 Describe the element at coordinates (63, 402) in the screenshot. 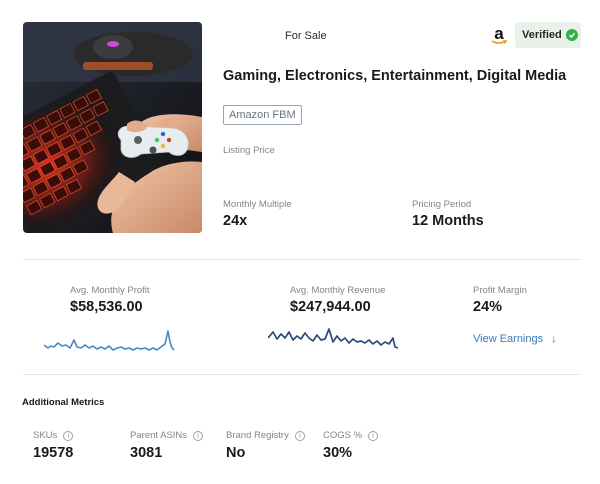

I see `additional-metrics-title: Additional Metrics` at that location.